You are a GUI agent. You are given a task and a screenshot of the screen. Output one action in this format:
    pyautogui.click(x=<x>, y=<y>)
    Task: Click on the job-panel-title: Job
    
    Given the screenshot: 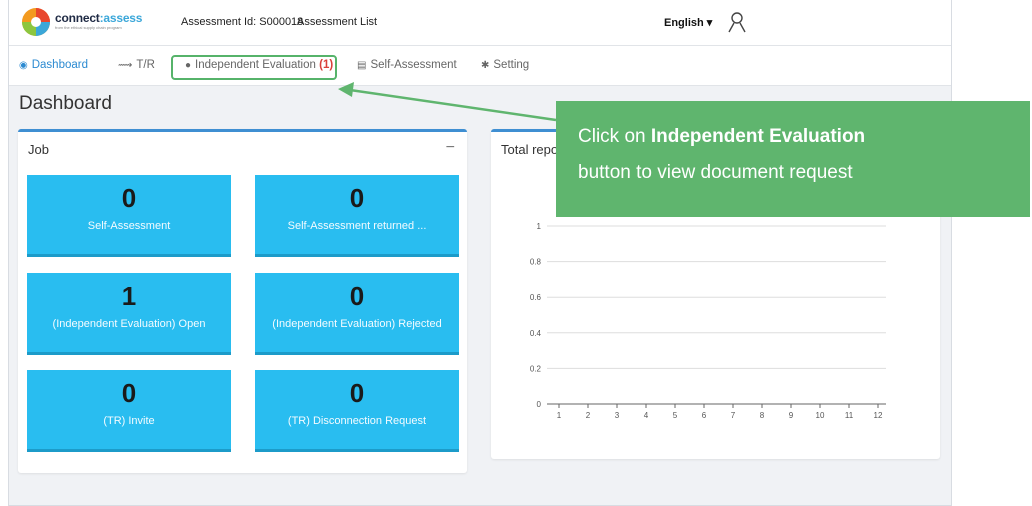 What is the action you would take?
    pyautogui.click(x=38, y=149)
    